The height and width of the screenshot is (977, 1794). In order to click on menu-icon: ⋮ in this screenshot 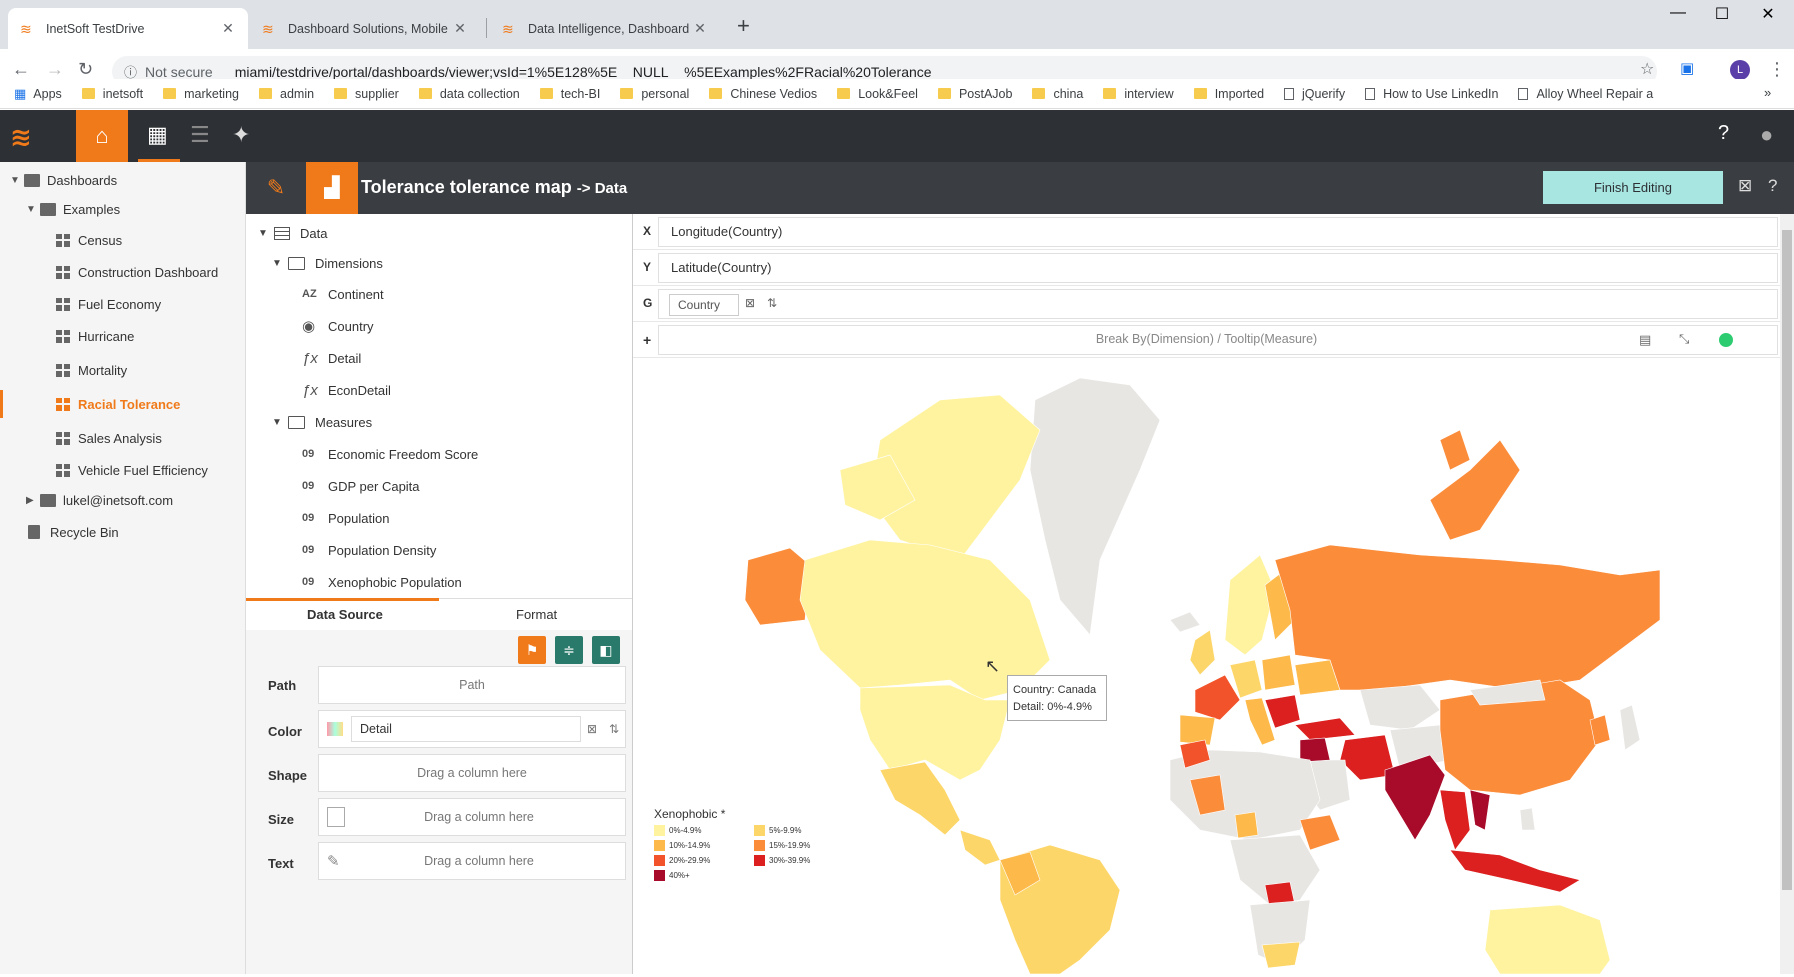, I will do `click(1777, 69)`.